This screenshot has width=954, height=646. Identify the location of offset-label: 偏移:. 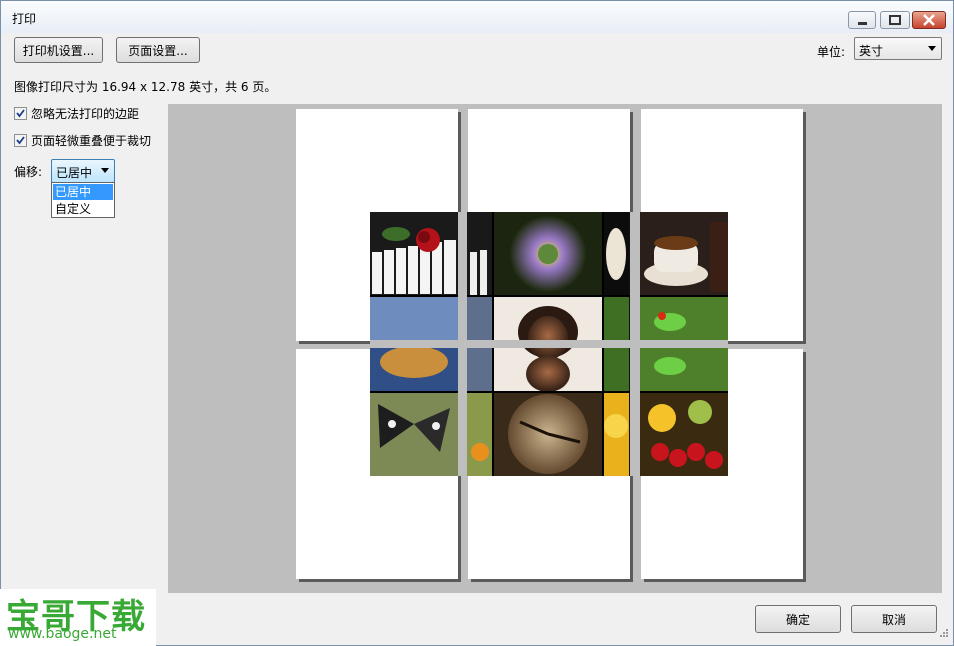
(28, 172).